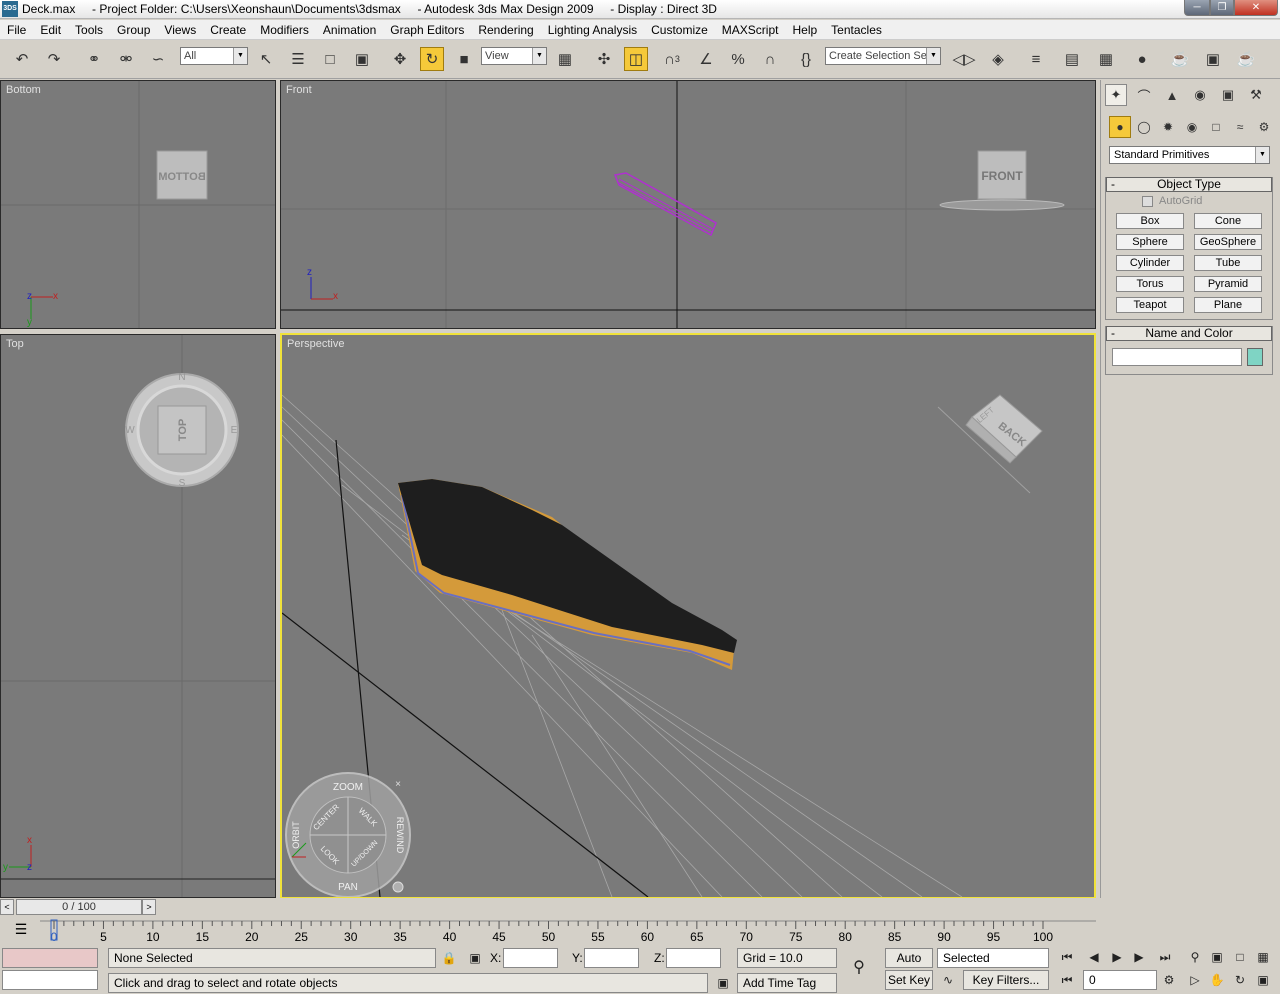  What do you see at coordinates (1195, 957) in the screenshot?
I see `zoom-icon: ⚲` at bounding box center [1195, 957].